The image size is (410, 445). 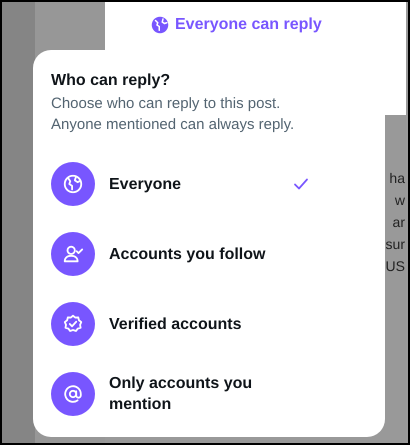 What do you see at coordinates (194, 254) in the screenshot?
I see `option-label: Accounts you follow` at bounding box center [194, 254].